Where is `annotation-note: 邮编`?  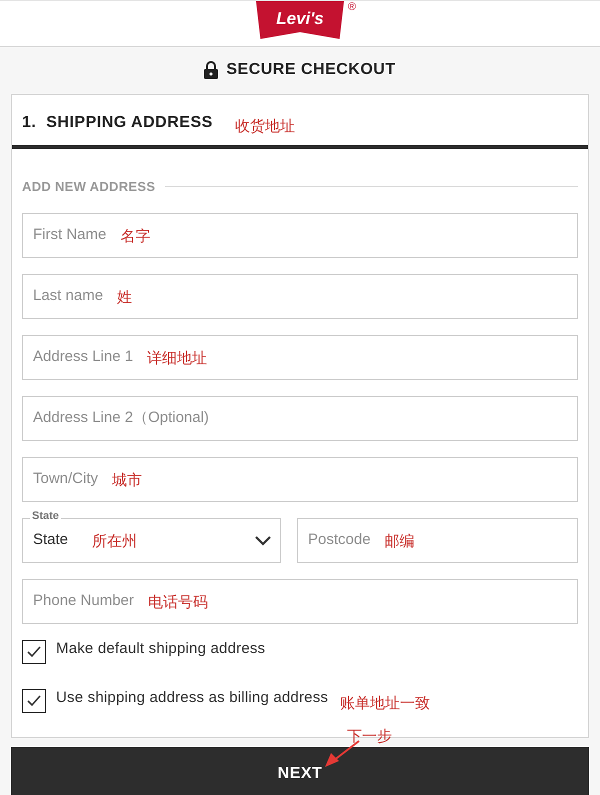
annotation-note: 邮编 is located at coordinates (399, 541).